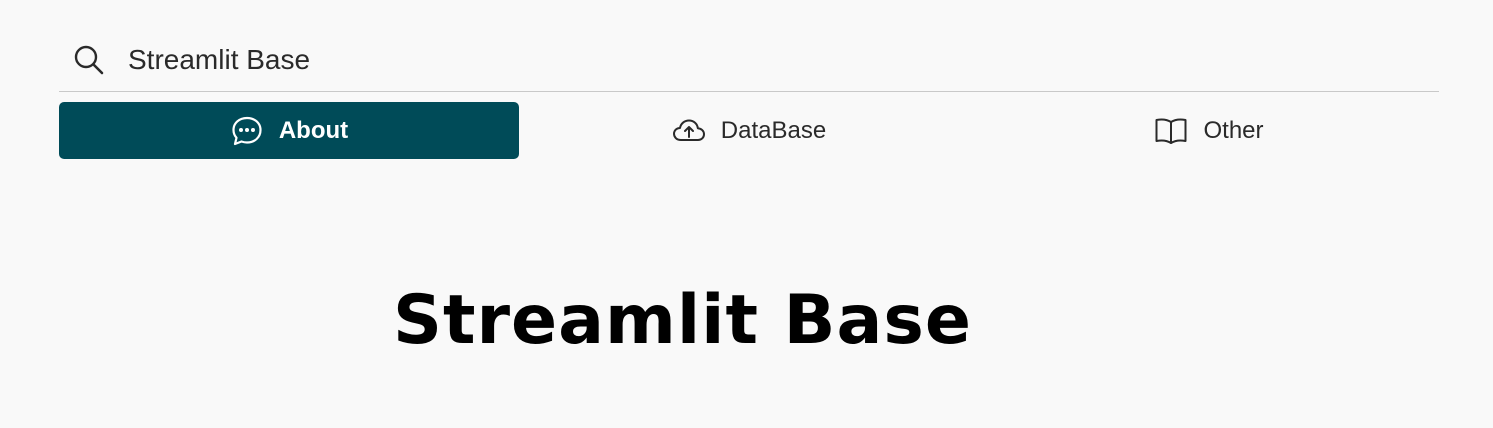 Image resolution: width=1493 pixels, height=428 pixels. Describe the element at coordinates (247, 131) in the screenshot. I see `chat-dots-icon` at that location.